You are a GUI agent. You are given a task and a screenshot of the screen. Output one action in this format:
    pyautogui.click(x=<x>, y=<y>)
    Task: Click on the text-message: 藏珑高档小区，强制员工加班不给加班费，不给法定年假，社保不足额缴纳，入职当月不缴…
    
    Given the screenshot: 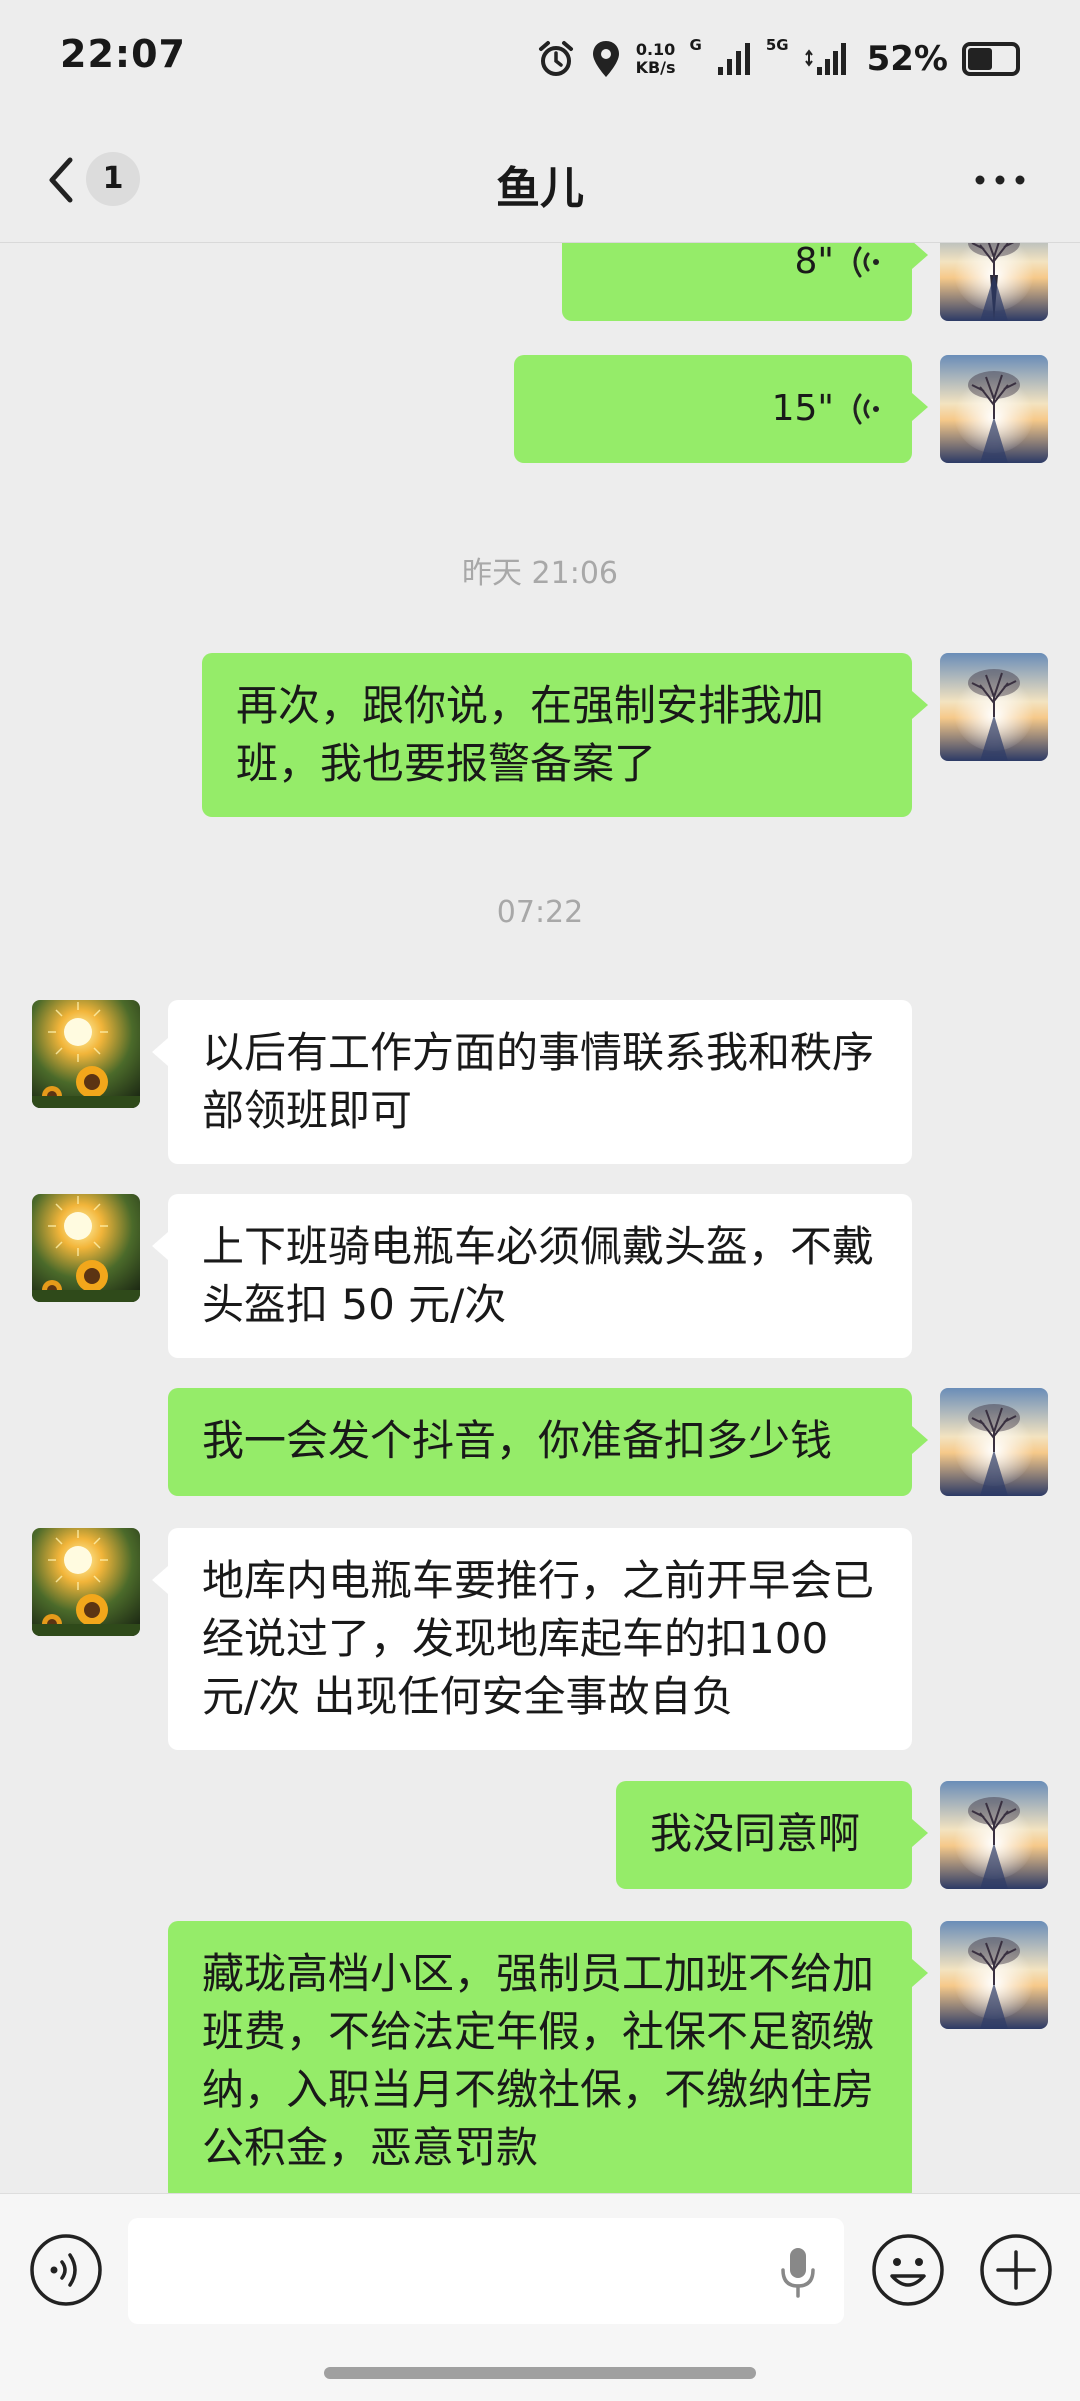 What is the action you would take?
    pyautogui.click(x=548, y=2057)
    